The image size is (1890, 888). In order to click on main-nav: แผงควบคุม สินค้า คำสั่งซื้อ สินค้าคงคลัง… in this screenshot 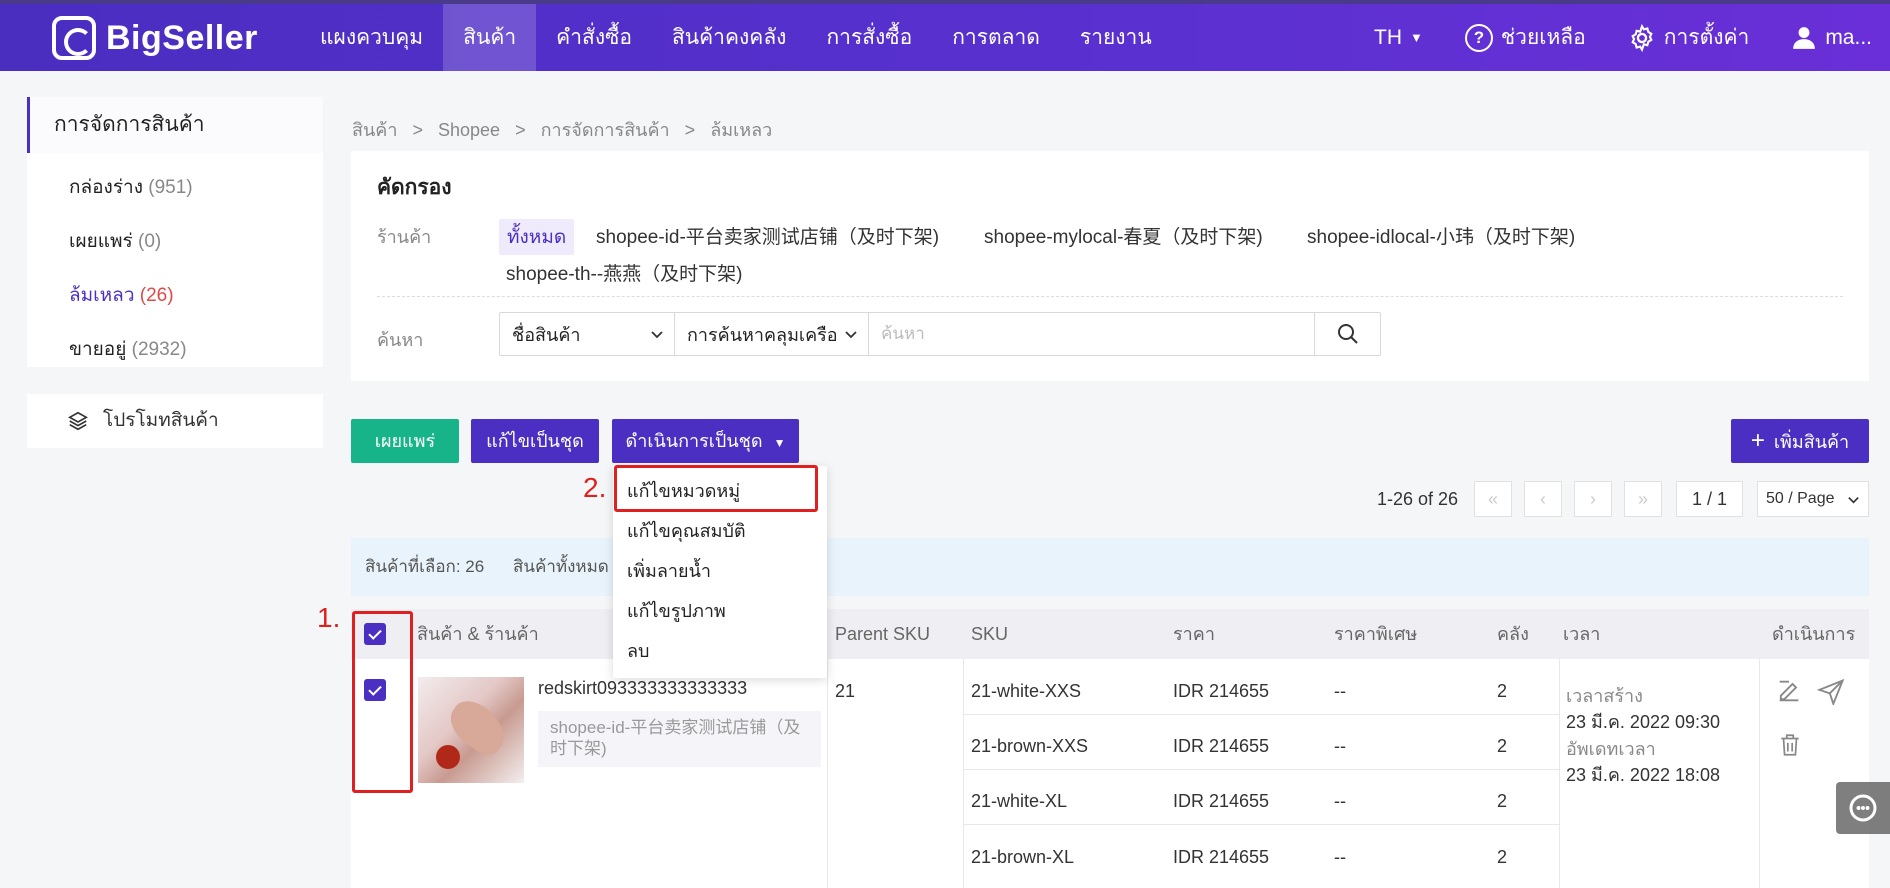, I will do `click(736, 37)`.